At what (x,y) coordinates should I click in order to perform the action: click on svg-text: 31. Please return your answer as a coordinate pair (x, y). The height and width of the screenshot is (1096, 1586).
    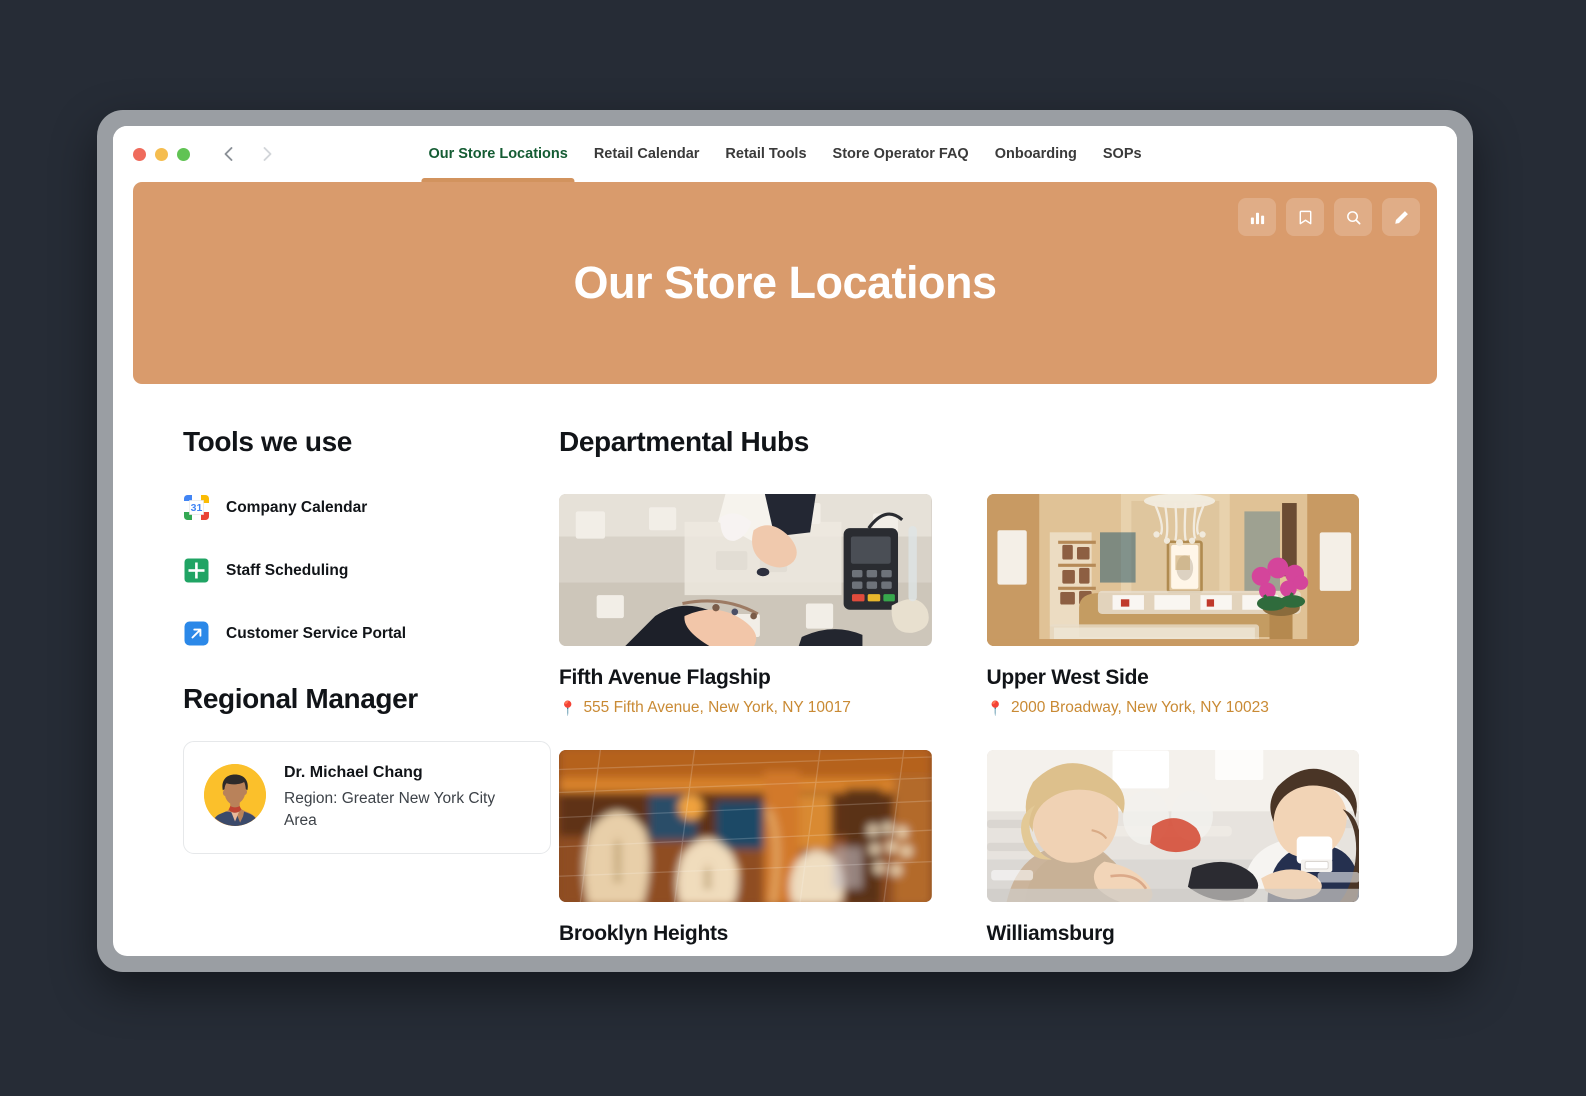
    Looking at the image, I should click on (197, 508).